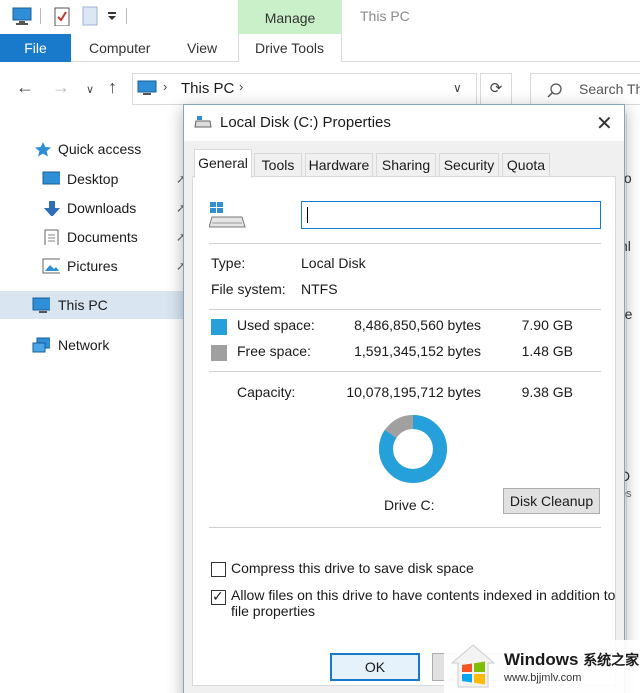  I want to click on used-space-bytes: 8,486,850,560 bytes, so click(417, 325).